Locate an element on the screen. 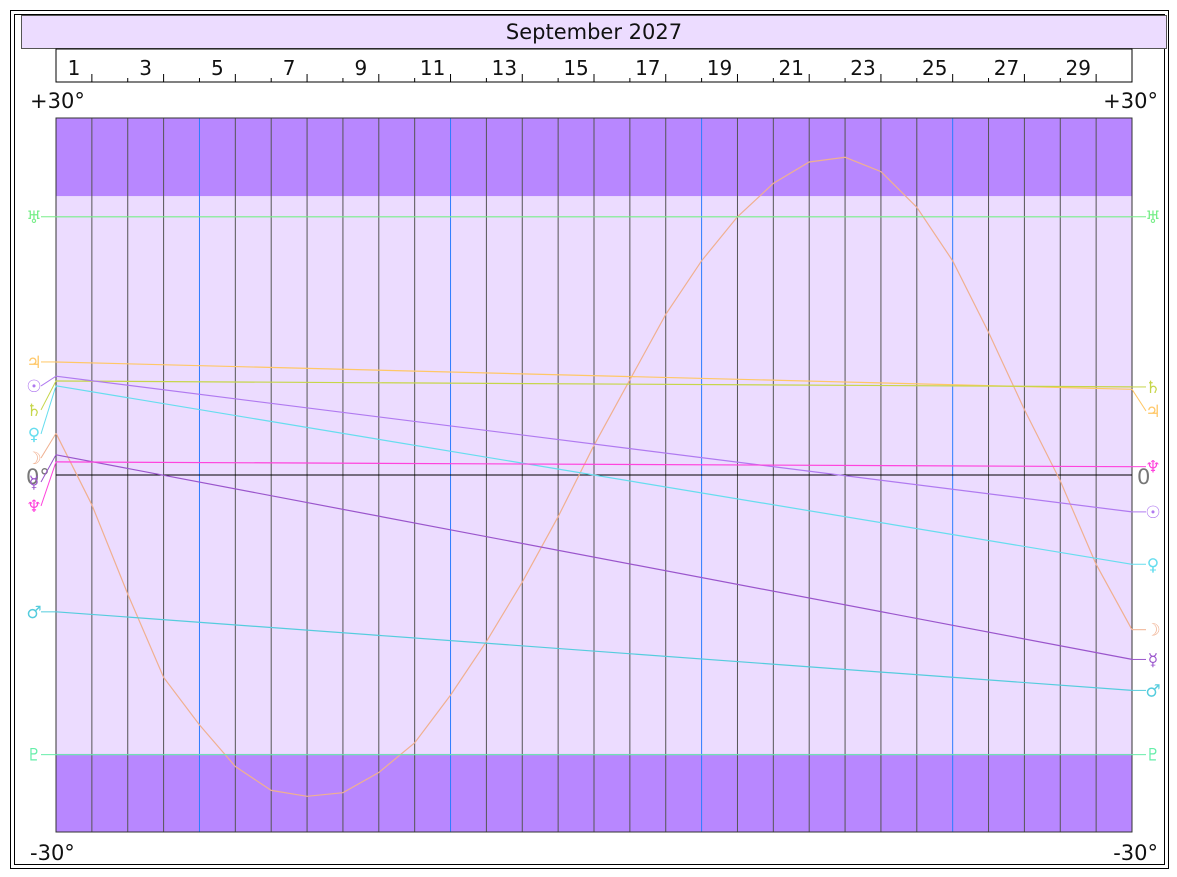 The height and width of the screenshot is (877, 1177). planet-glyph-left: ♀ is located at coordinates (34, 435).